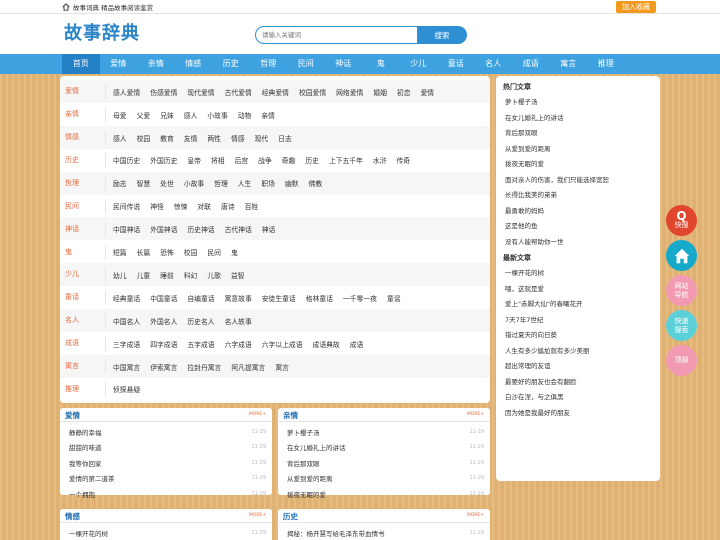 This screenshot has width=720, height=540. I want to click on category-link: 唐诗, so click(228, 206).